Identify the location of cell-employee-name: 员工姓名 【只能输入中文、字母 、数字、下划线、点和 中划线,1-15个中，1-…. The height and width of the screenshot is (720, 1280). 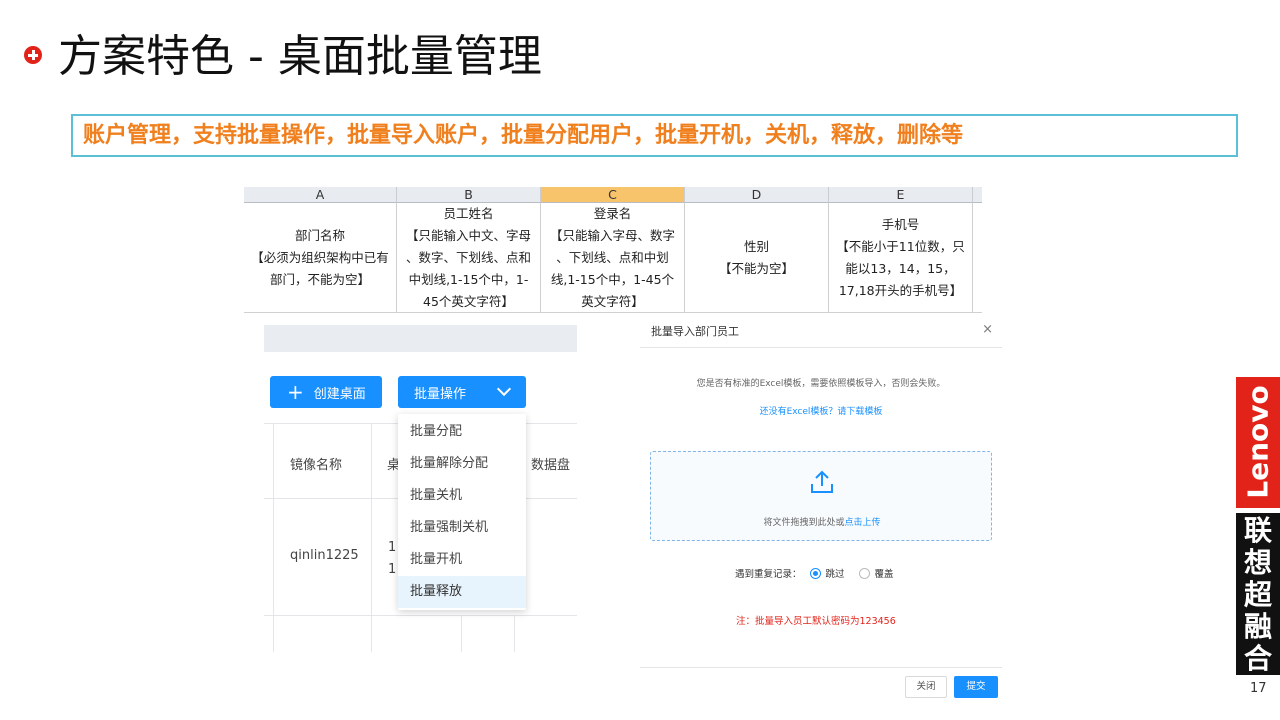
(469, 257).